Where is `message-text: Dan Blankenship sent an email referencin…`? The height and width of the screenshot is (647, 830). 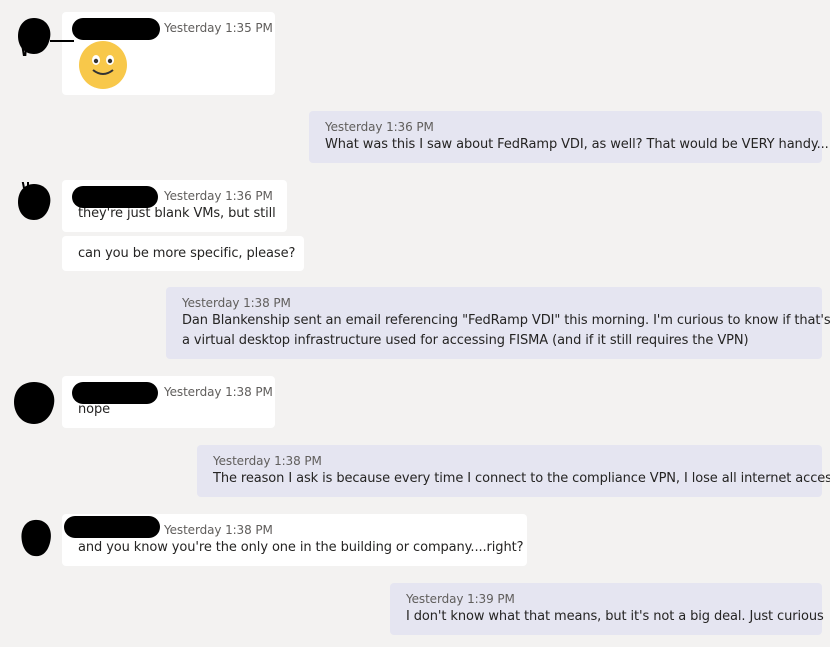
message-text: Dan Blankenship sent an email referencin… is located at coordinates (506, 320).